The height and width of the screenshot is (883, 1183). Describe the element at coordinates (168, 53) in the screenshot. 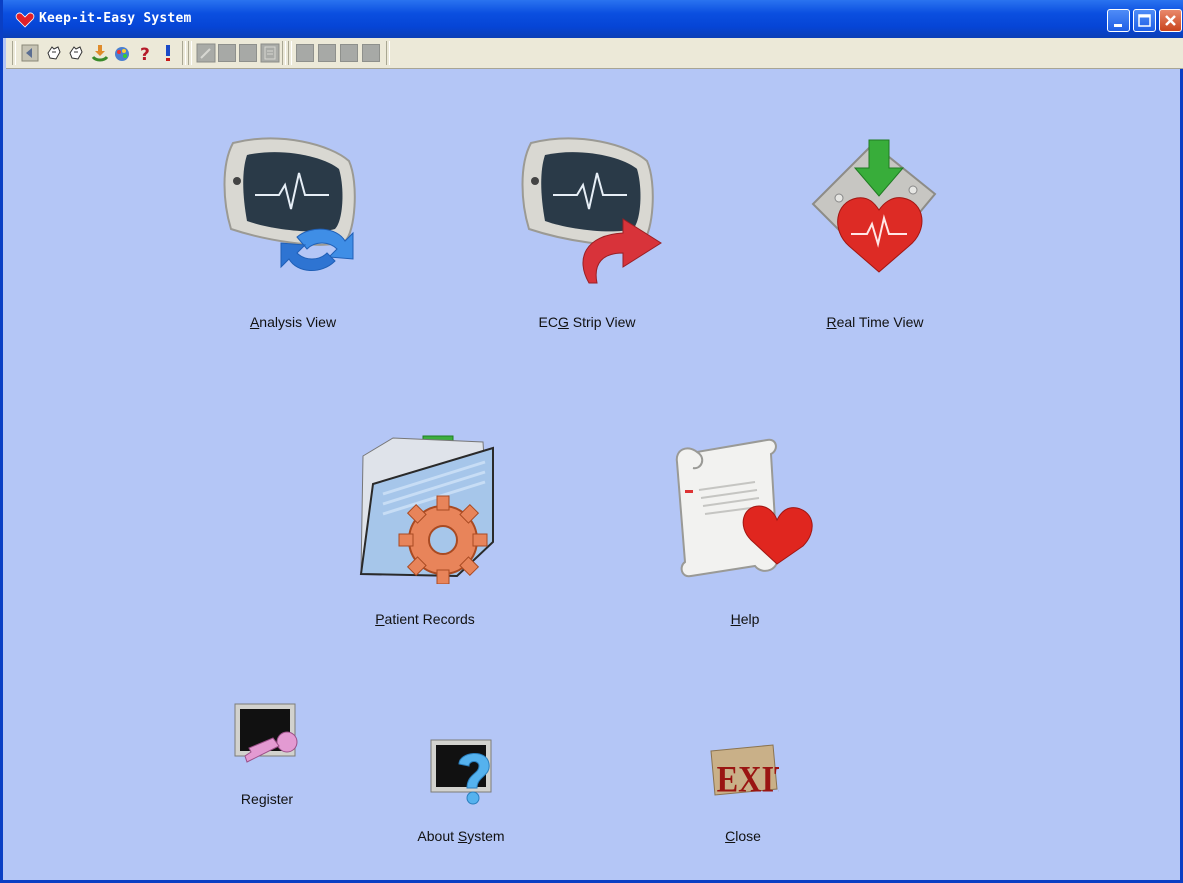

I see `info-exclamation-icon` at that location.